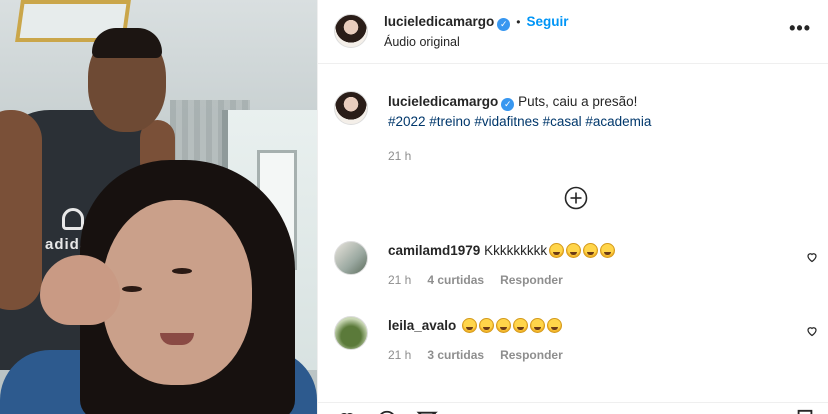 The height and width of the screenshot is (414, 828). What do you see at coordinates (443, 101) in the screenshot?
I see `caption-username: lucieledicamargo` at bounding box center [443, 101].